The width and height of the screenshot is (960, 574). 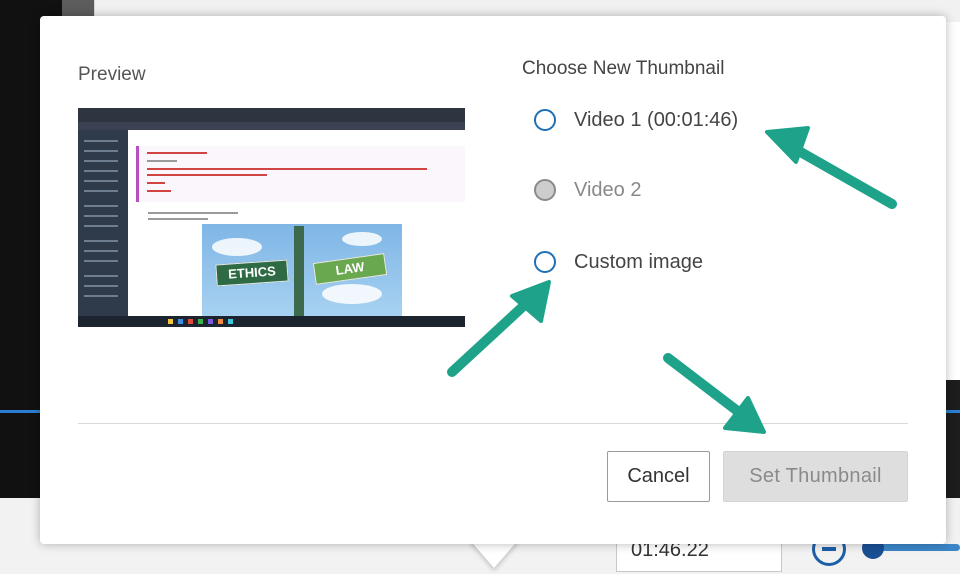 What do you see at coordinates (350, 269) in the screenshot?
I see `law-sign: LAW` at bounding box center [350, 269].